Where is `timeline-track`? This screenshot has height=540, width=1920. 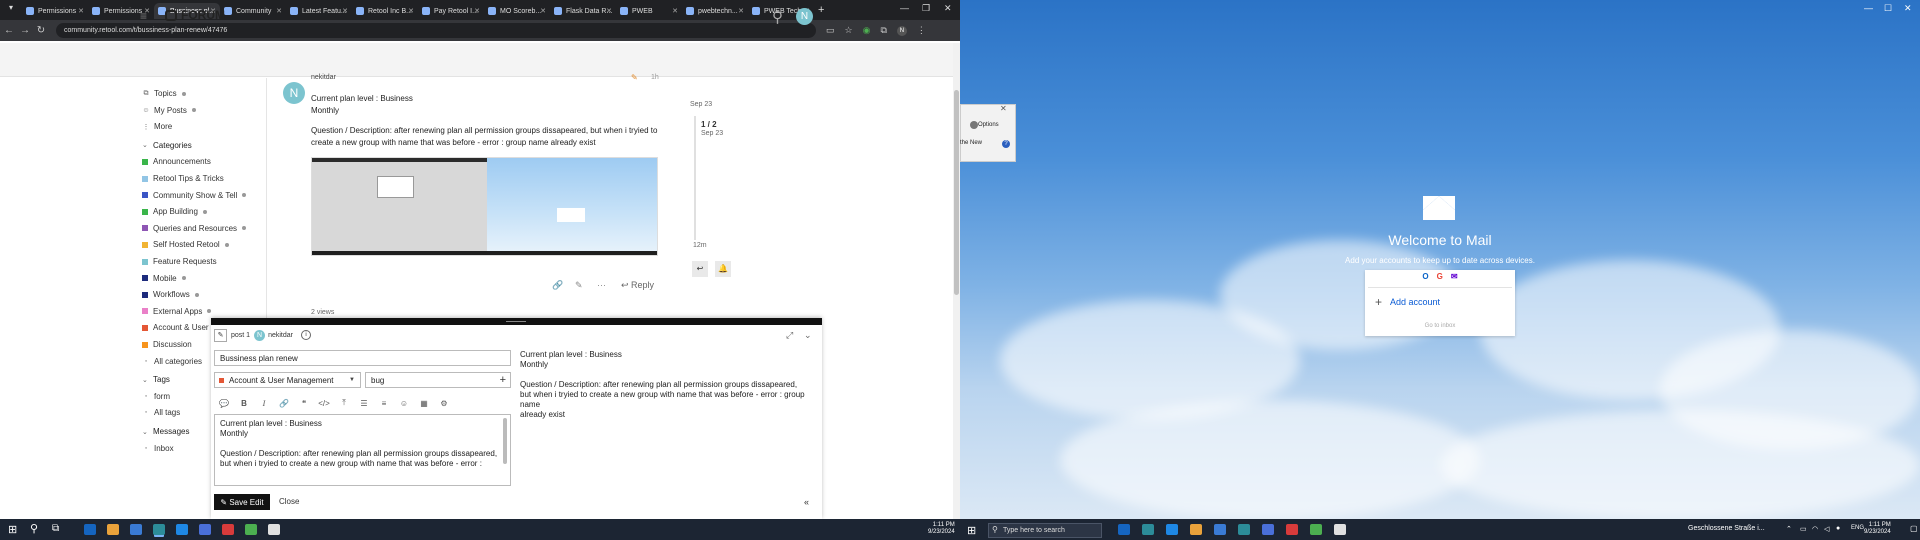
timeline-track is located at coordinates (695, 178).